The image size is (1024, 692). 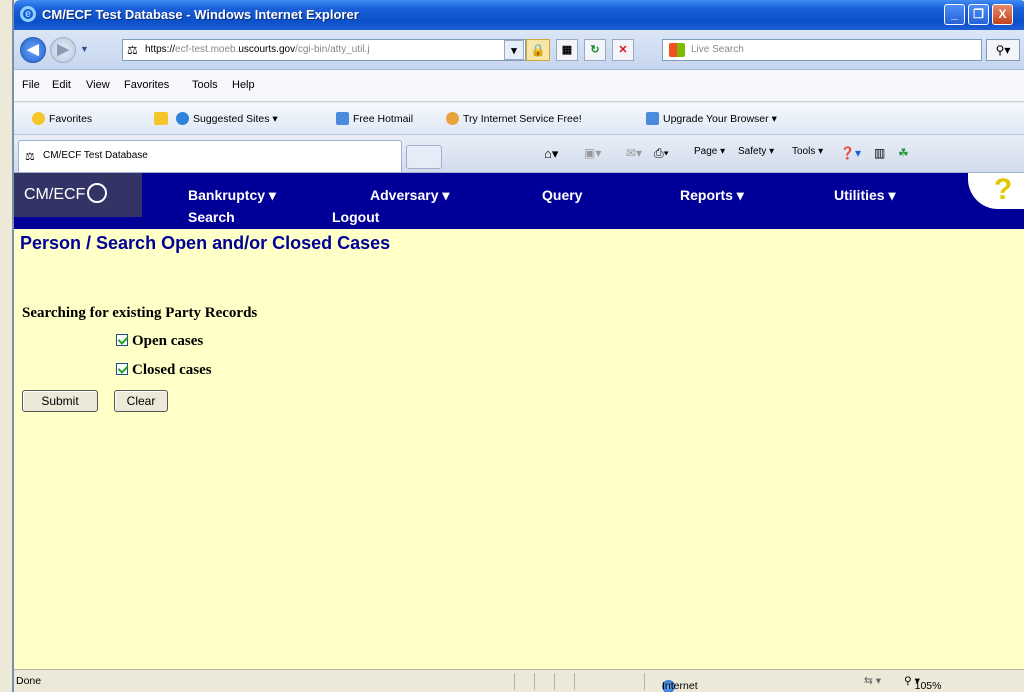 I want to click on zoom-level: 105%, so click(x=928, y=686).